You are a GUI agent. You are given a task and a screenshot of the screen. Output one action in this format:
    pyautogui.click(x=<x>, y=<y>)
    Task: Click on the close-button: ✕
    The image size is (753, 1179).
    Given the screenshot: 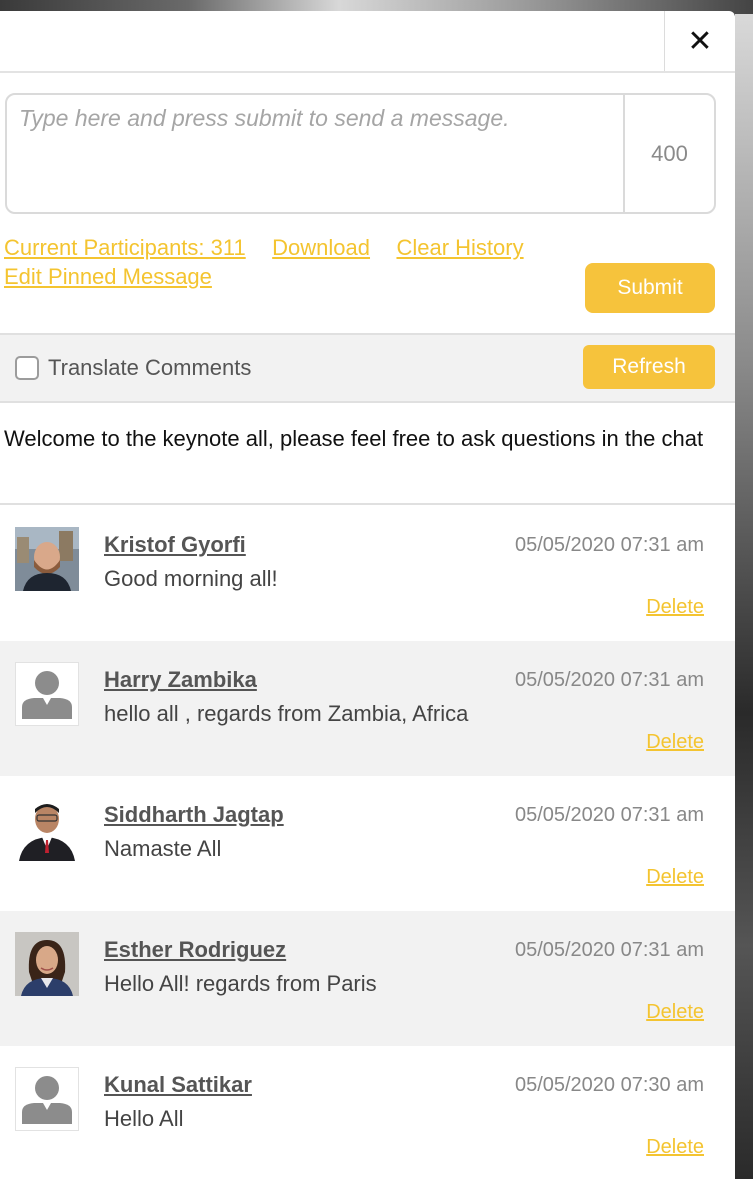 What is the action you would take?
    pyautogui.click(x=699, y=41)
    